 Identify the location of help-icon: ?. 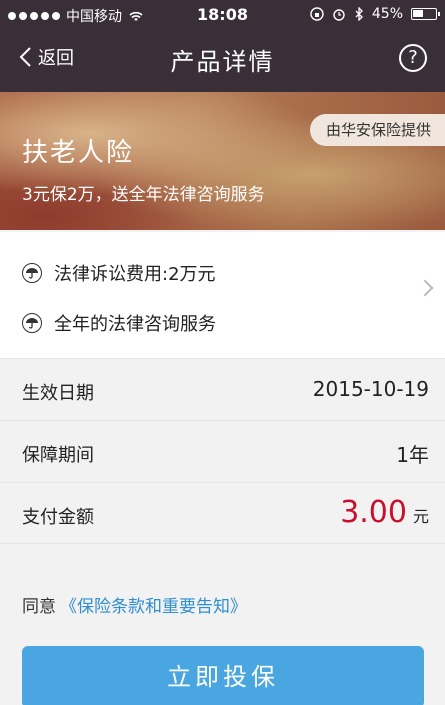
(413, 58).